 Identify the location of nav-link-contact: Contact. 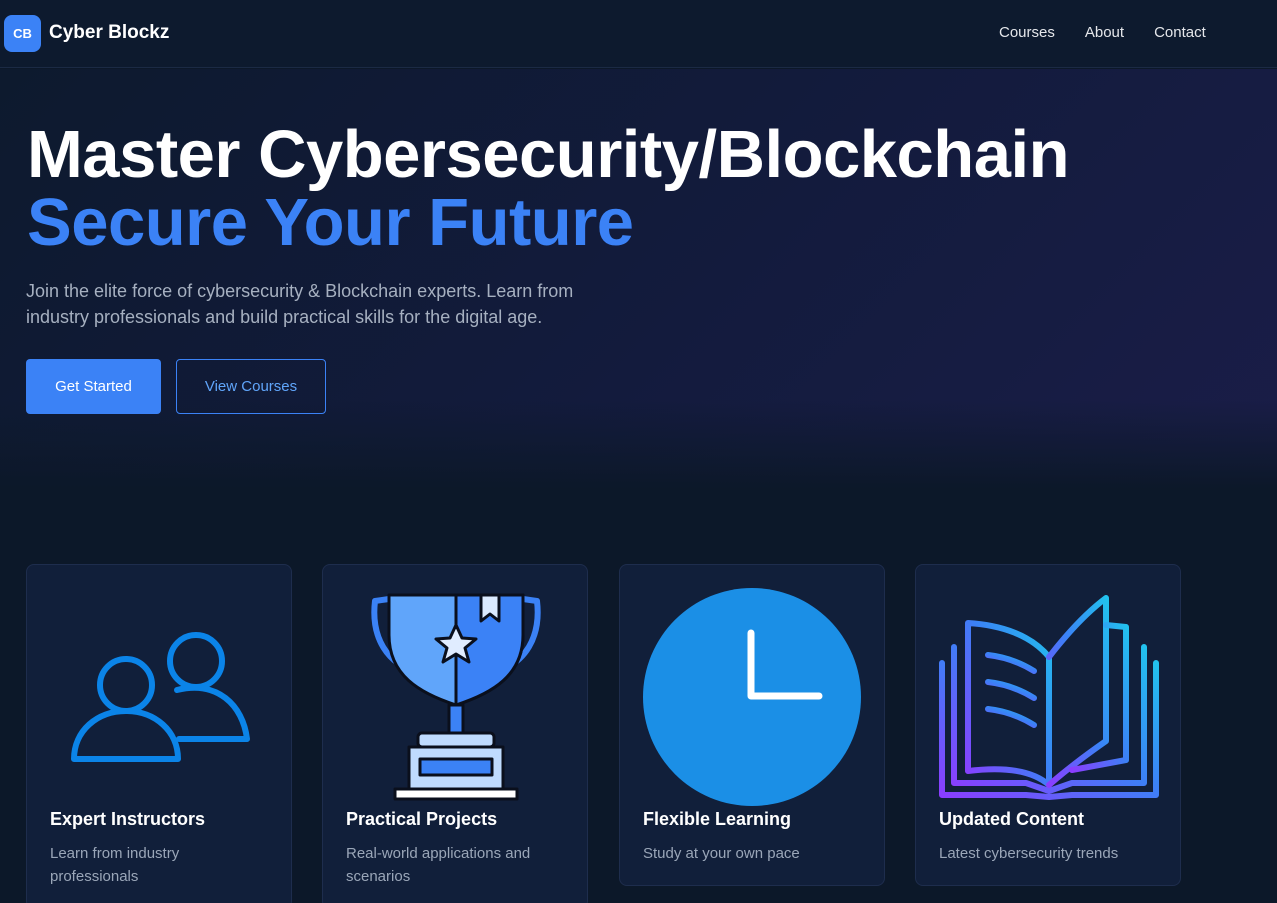
(1180, 32).